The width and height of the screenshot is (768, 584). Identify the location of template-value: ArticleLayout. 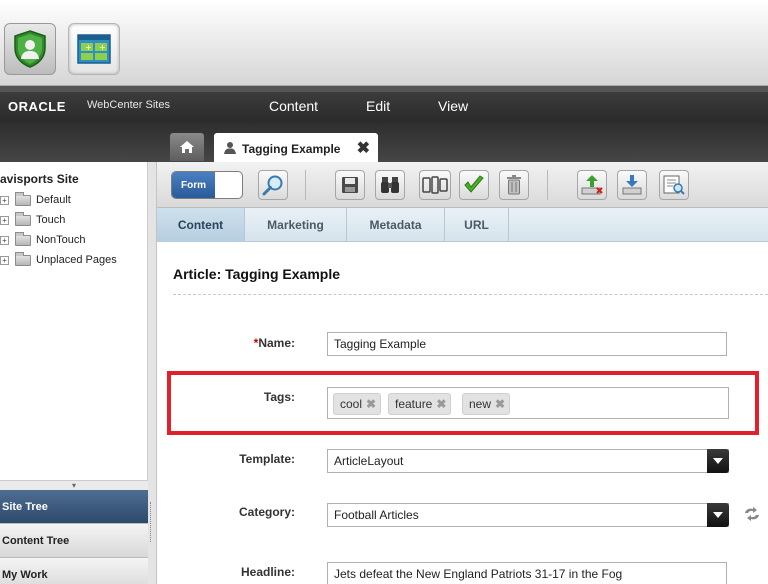
(369, 461).